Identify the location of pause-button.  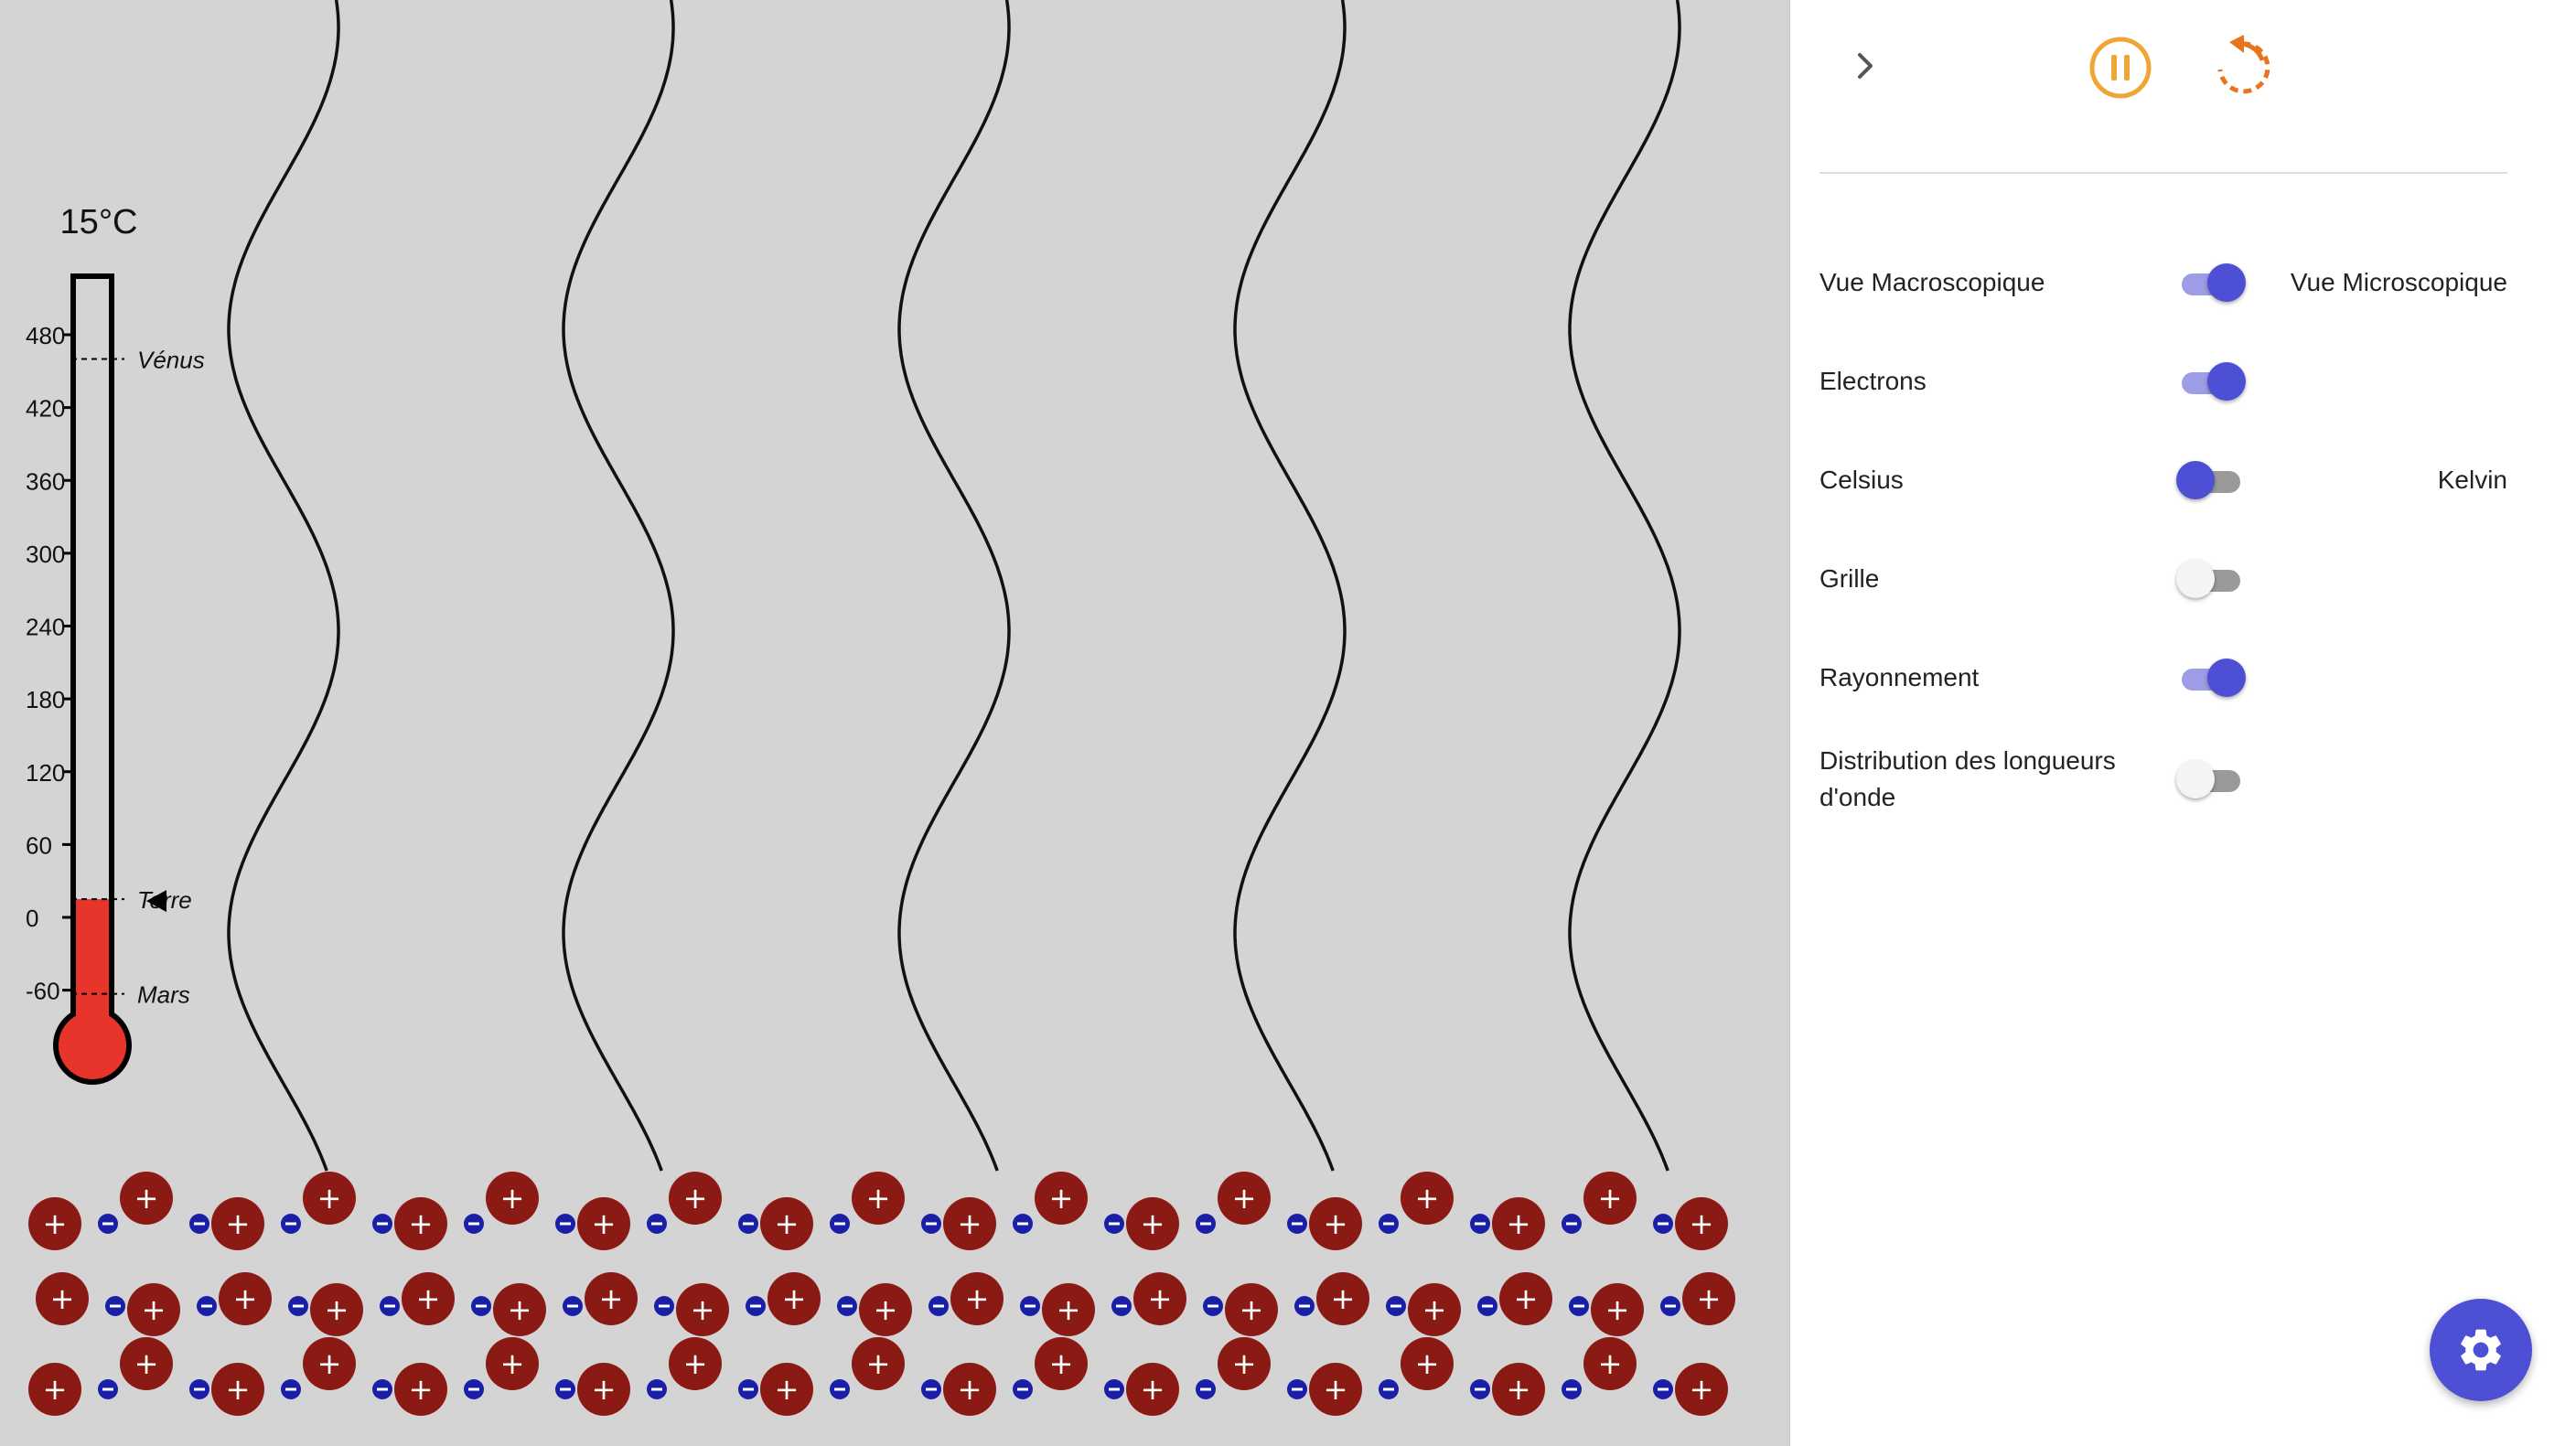
(2120, 68).